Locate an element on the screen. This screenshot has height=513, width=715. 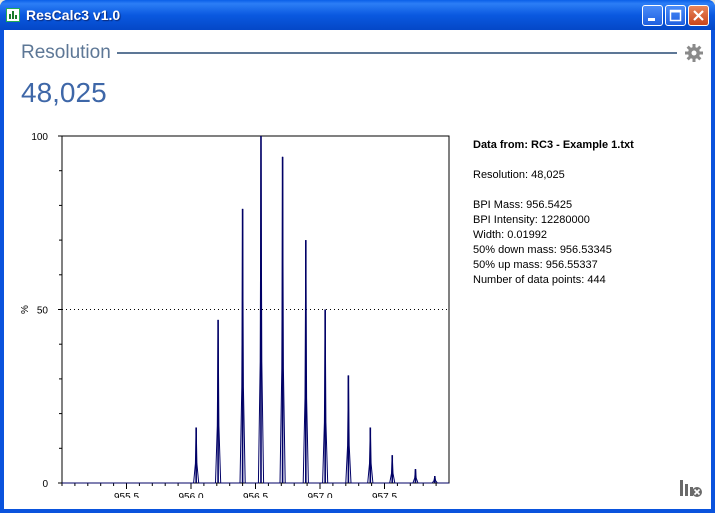
info-resolution: Resolution: 48,025 is located at coordinates (519, 175).